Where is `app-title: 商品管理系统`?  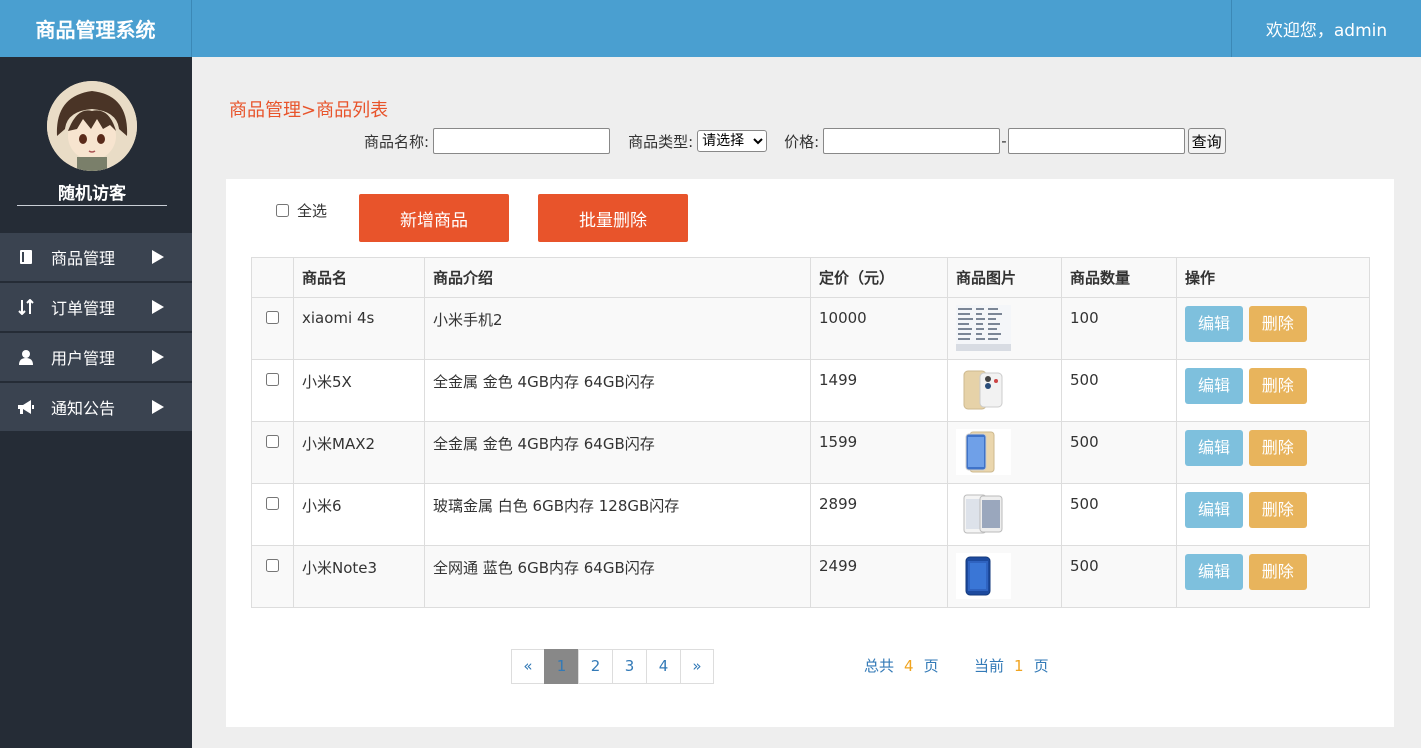
app-title: 商品管理系统 is located at coordinates (96, 28).